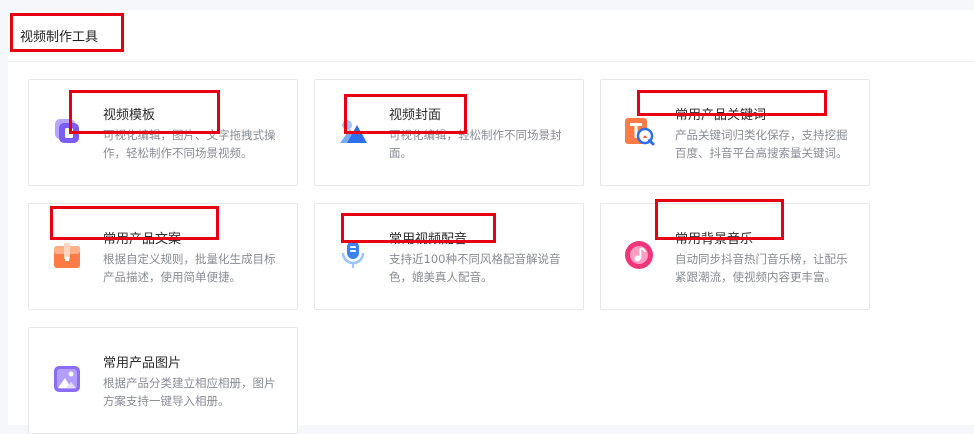 The image size is (974, 434). What do you see at coordinates (415, 115) in the screenshot?
I see `tool-title: 视频封面` at bounding box center [415, 115].